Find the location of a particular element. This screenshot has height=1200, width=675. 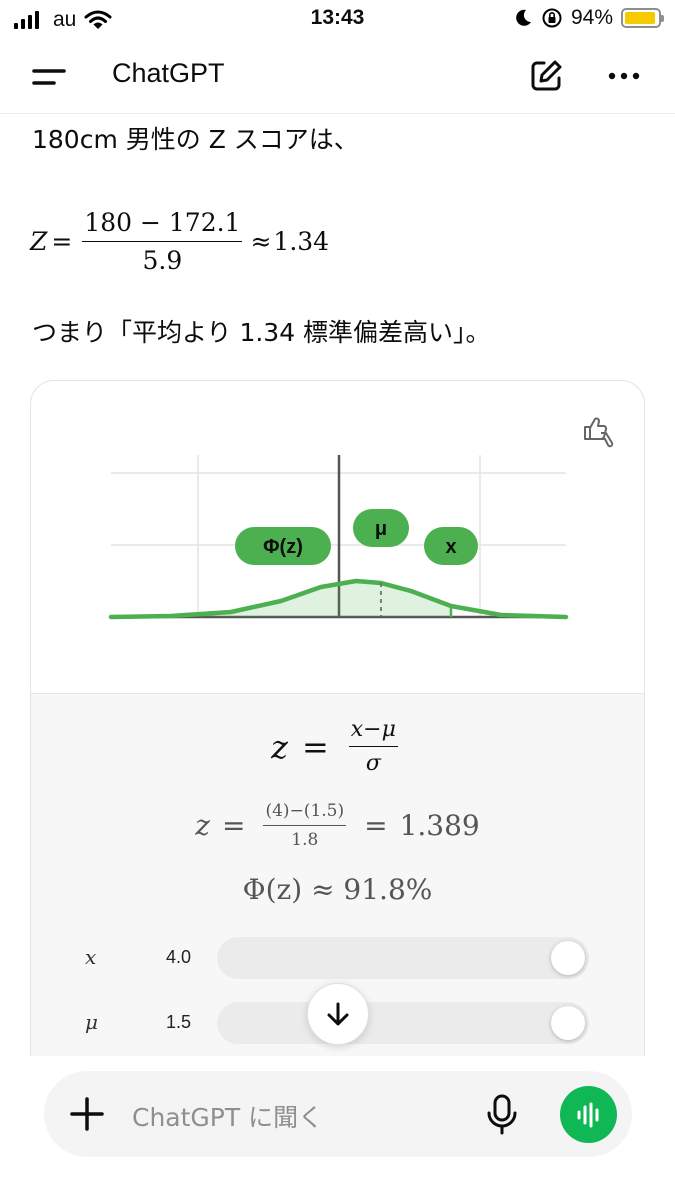

slider-x-thumb is located at coordinates (568, 958).